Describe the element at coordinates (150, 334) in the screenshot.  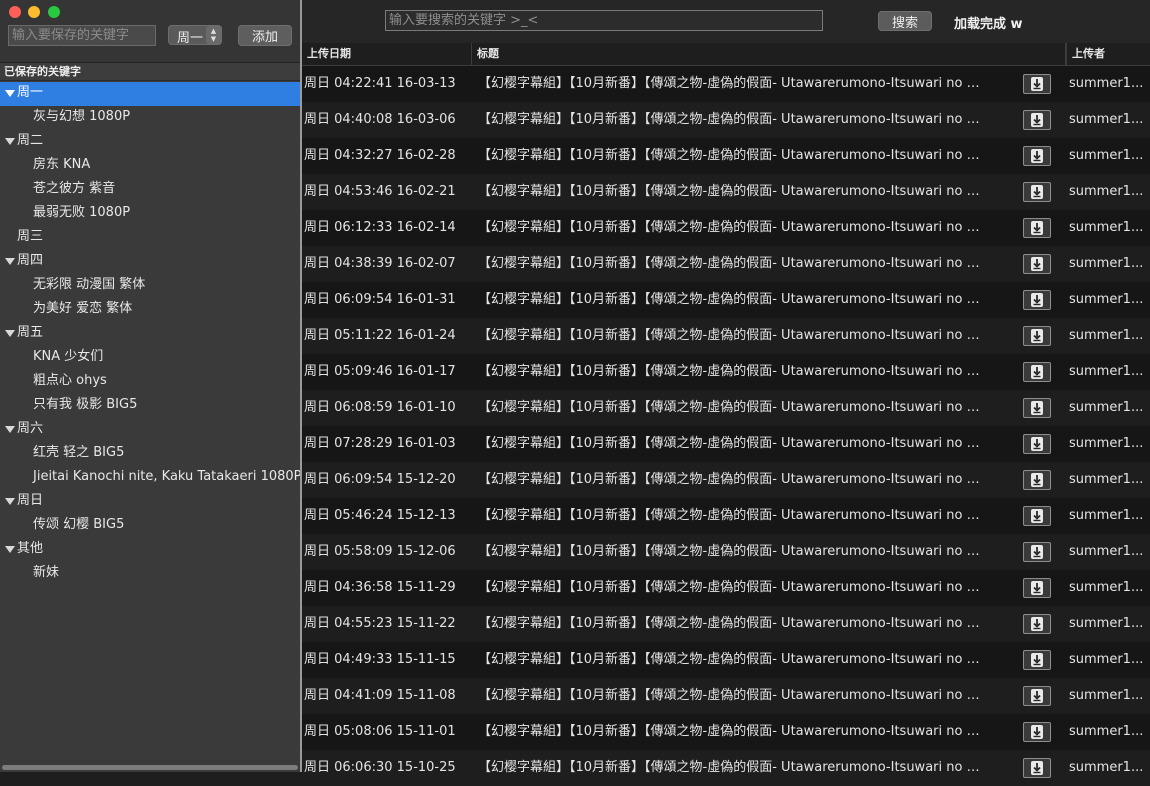
I see `tree-group-row: 周五` at that location.